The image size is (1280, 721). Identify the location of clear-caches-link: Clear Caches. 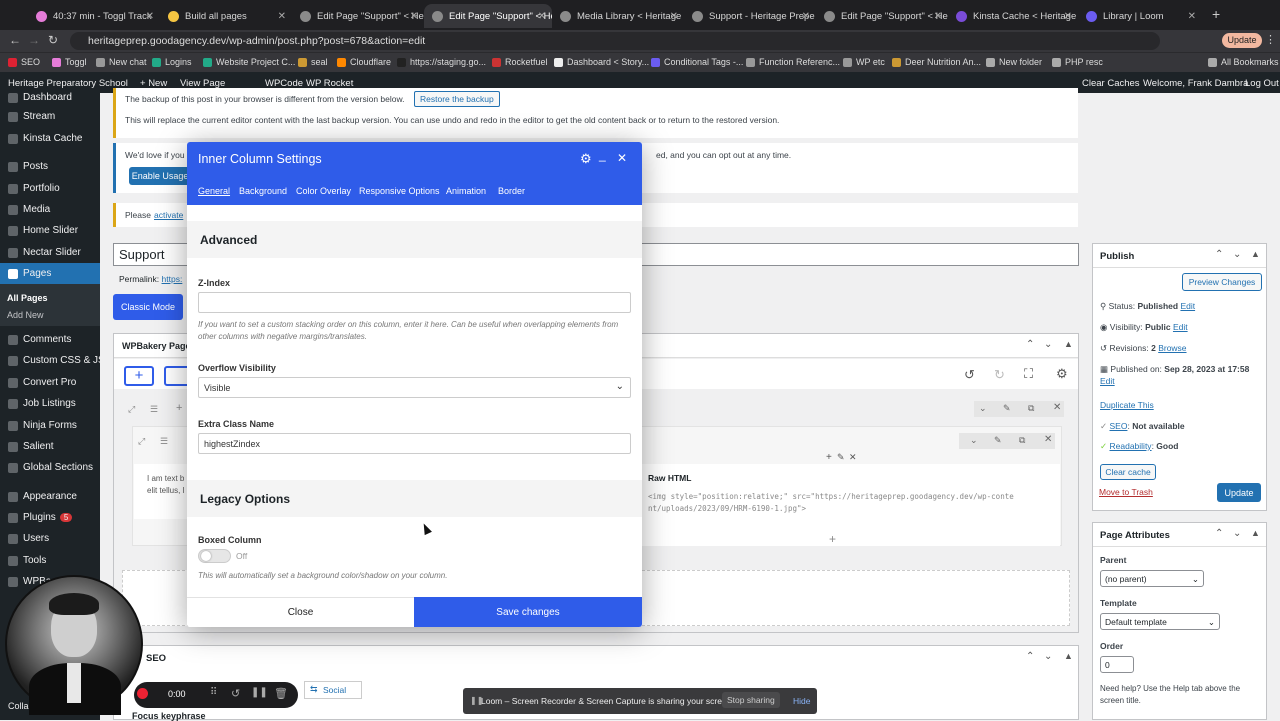
(1111, 83).